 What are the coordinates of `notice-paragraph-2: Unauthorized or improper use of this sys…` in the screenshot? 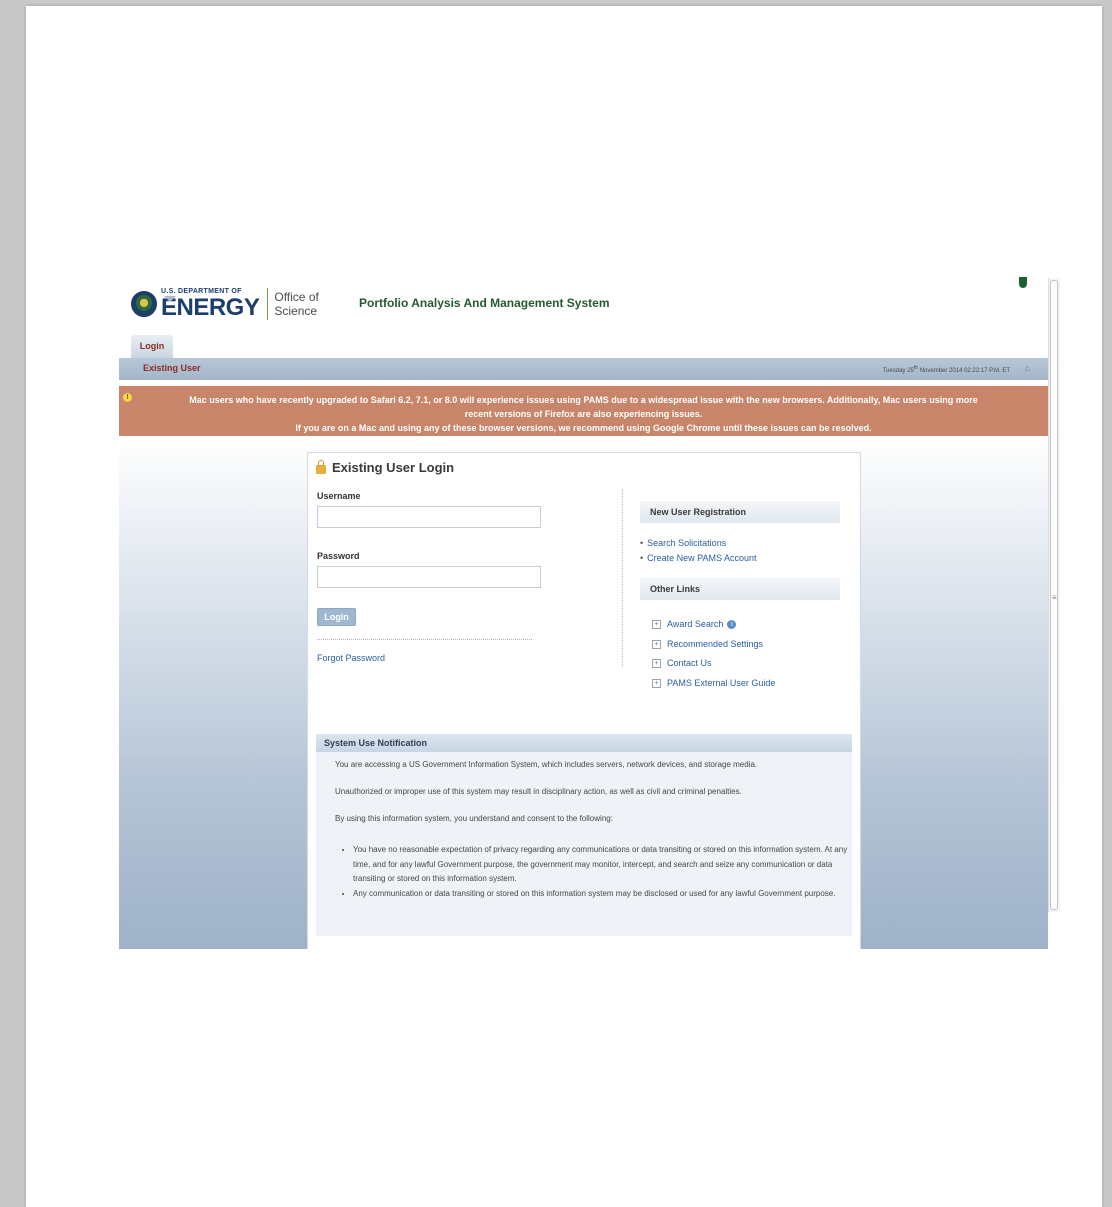 It's located at (538, 791).